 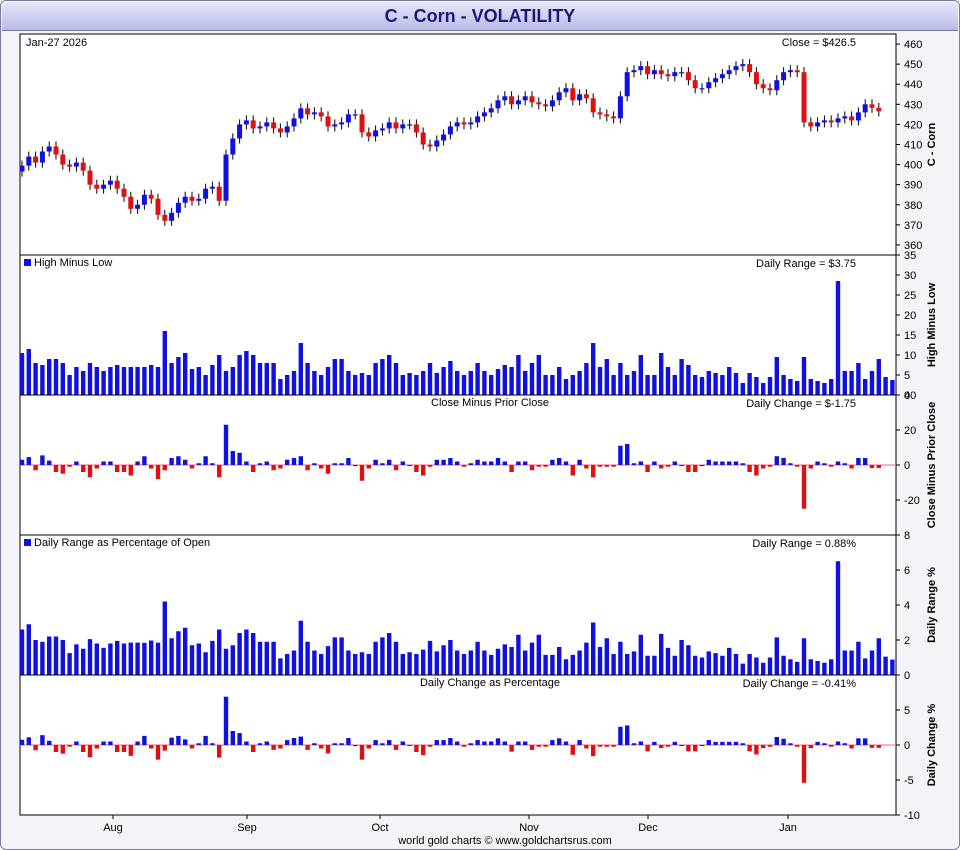 I want to click on xtick-label-dec: Dec, so click(x=648, y=828).